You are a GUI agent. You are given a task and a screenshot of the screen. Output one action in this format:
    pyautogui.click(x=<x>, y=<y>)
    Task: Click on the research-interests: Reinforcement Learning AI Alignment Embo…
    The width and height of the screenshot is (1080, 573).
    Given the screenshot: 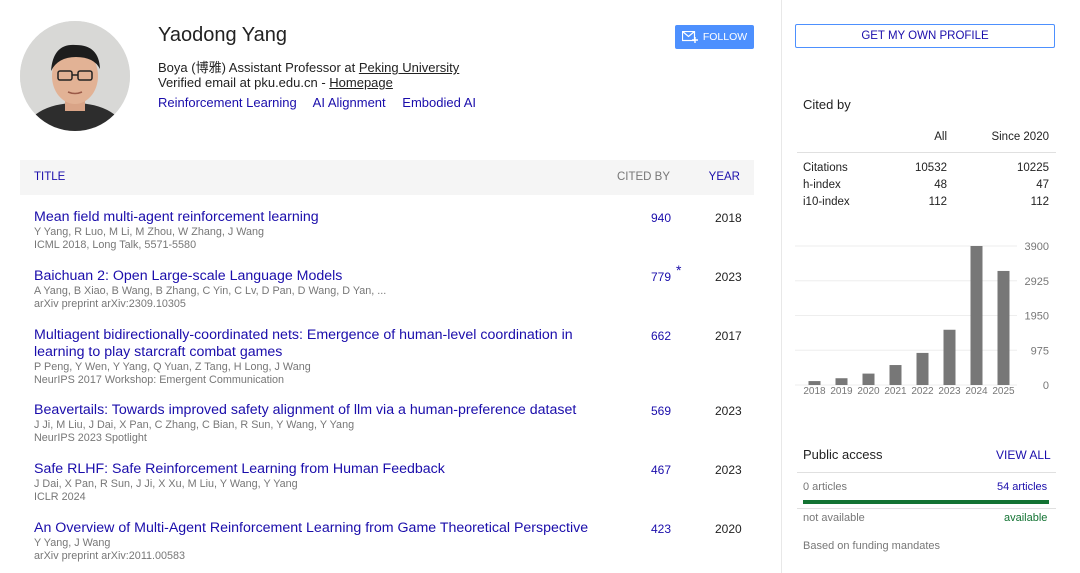 What is the action you would take?
    pyautogui.click(x=323, y=102)
    